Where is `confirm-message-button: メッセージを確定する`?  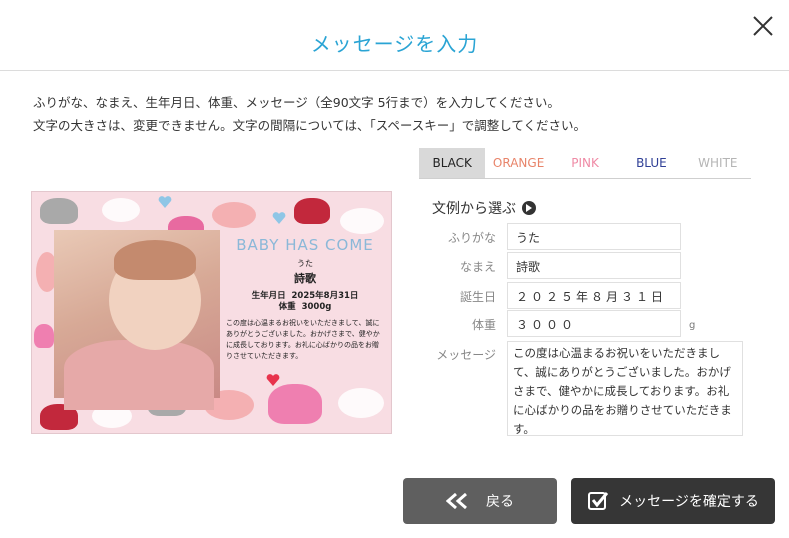
confirm-message-button: メッセージを確定する is located at coordinates (673, 501).